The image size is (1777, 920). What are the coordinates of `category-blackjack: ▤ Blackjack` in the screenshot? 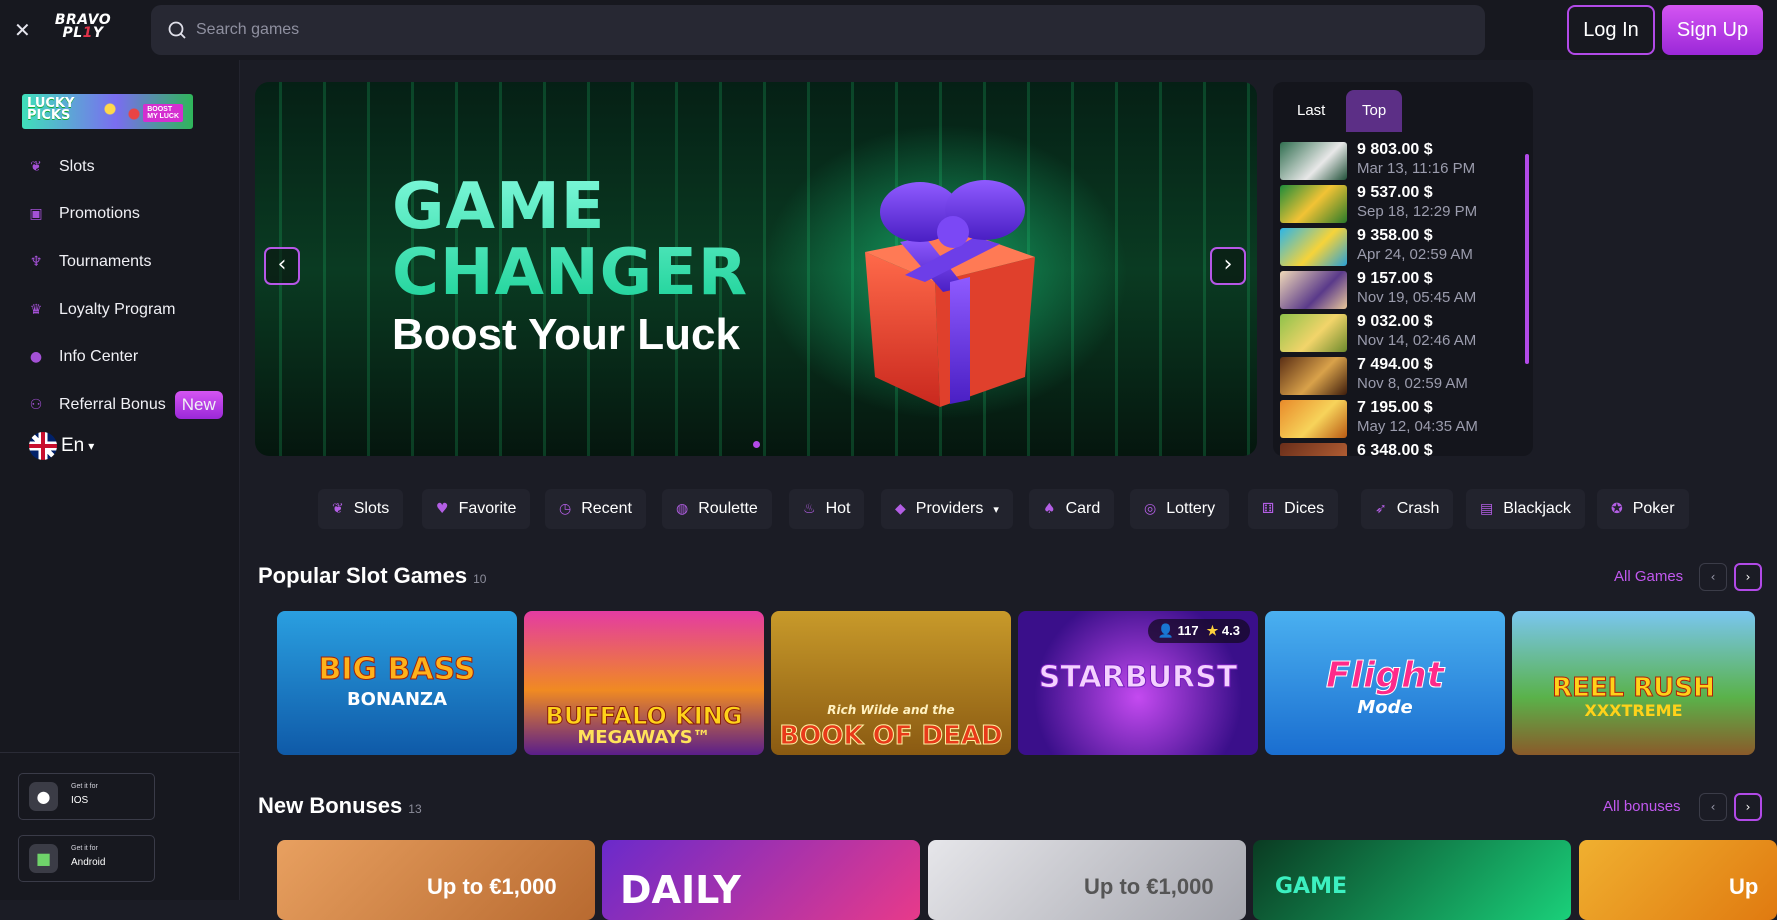 It's located at (1525, 509).